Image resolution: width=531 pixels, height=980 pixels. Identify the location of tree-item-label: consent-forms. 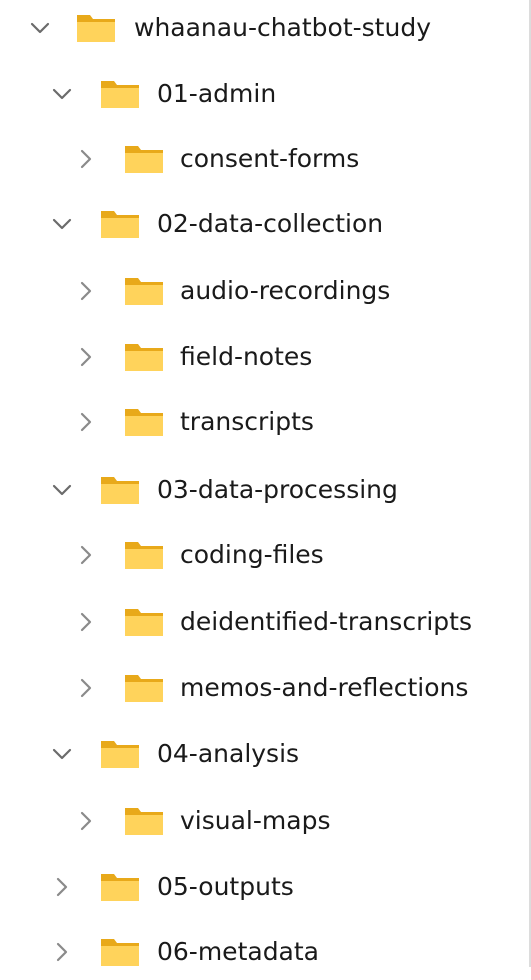
(270, 158).